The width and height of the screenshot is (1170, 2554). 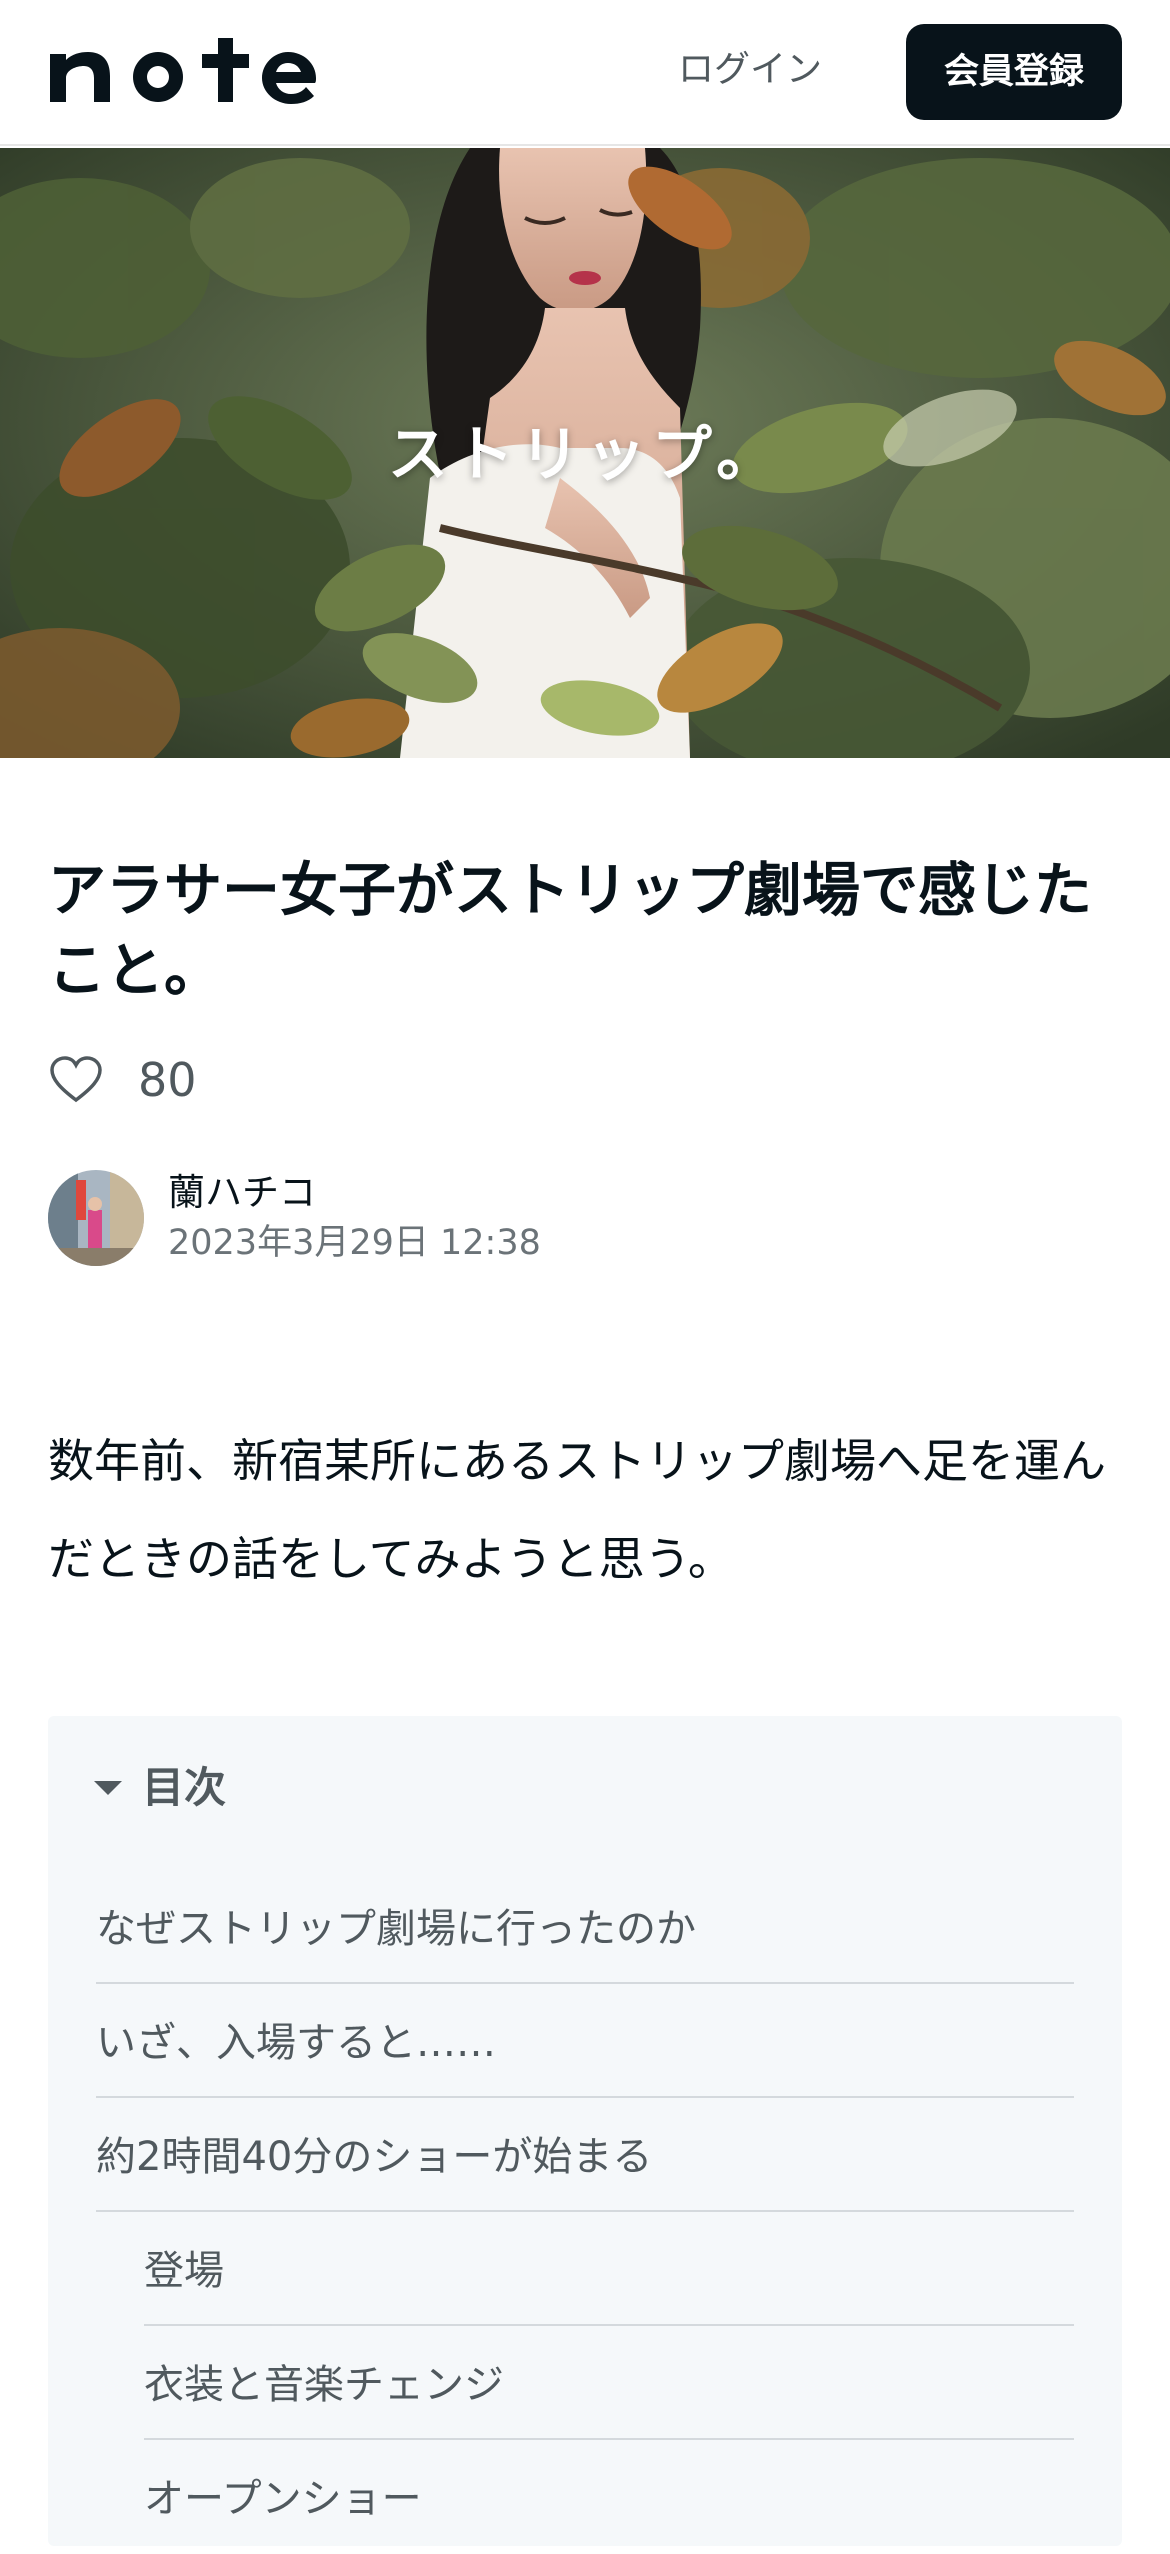 What do you see at coordinates (609, 2269) in the screenshot?
I see `toc-subitem: 登場` at bounding box center [609, 2269].